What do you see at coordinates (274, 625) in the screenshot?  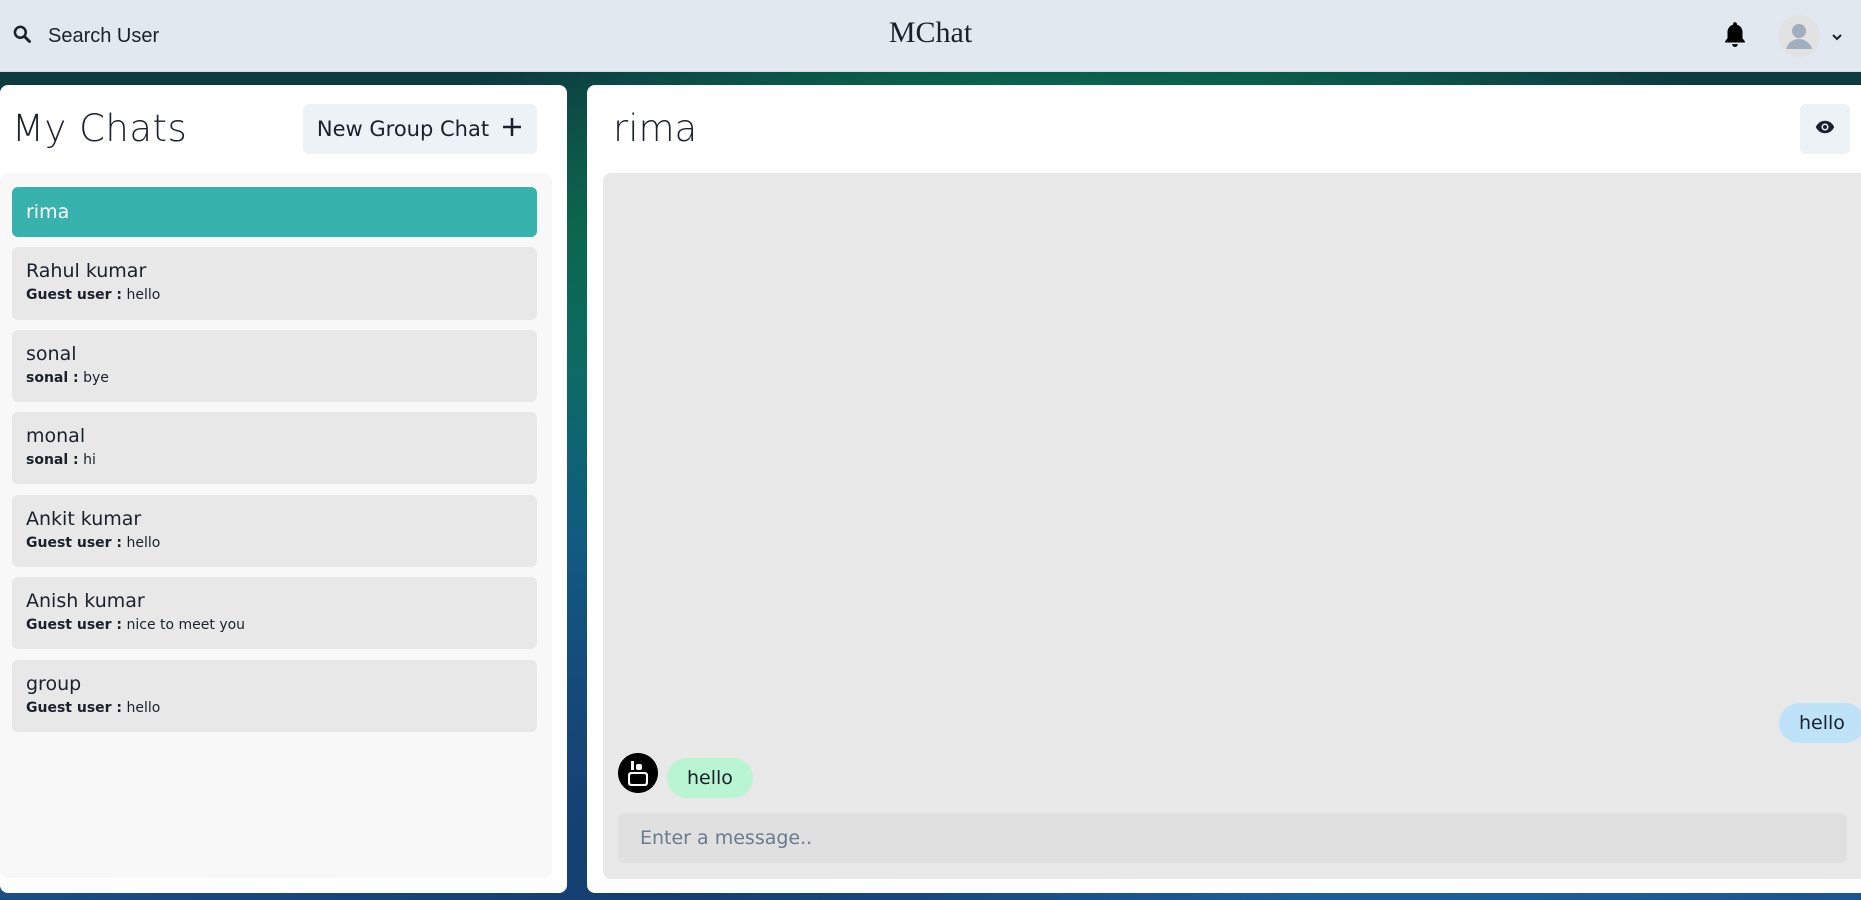 I see `latest-message: Guest user : nice to meet you` at bounding box center [274, 625].